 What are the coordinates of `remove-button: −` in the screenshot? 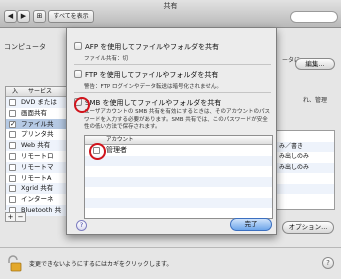 It's located at (20, 217).